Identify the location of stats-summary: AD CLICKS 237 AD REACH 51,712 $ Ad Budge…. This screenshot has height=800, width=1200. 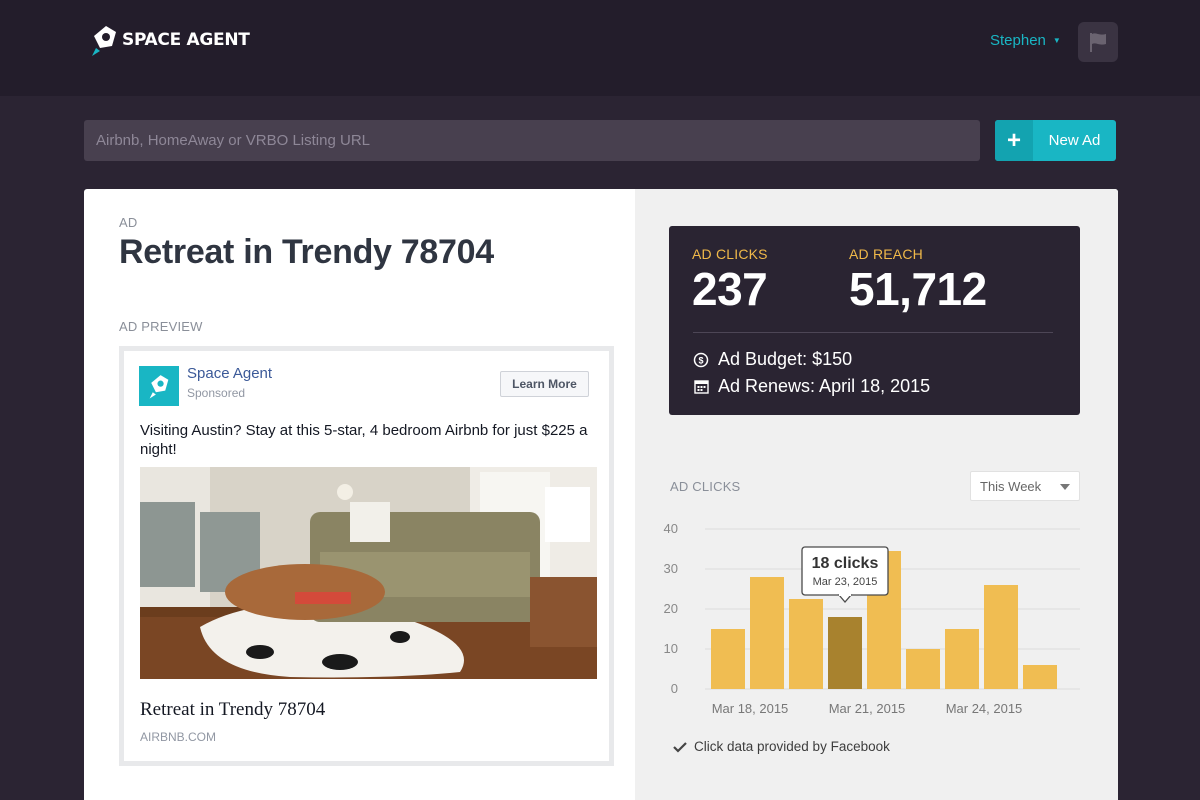
(874, 320).